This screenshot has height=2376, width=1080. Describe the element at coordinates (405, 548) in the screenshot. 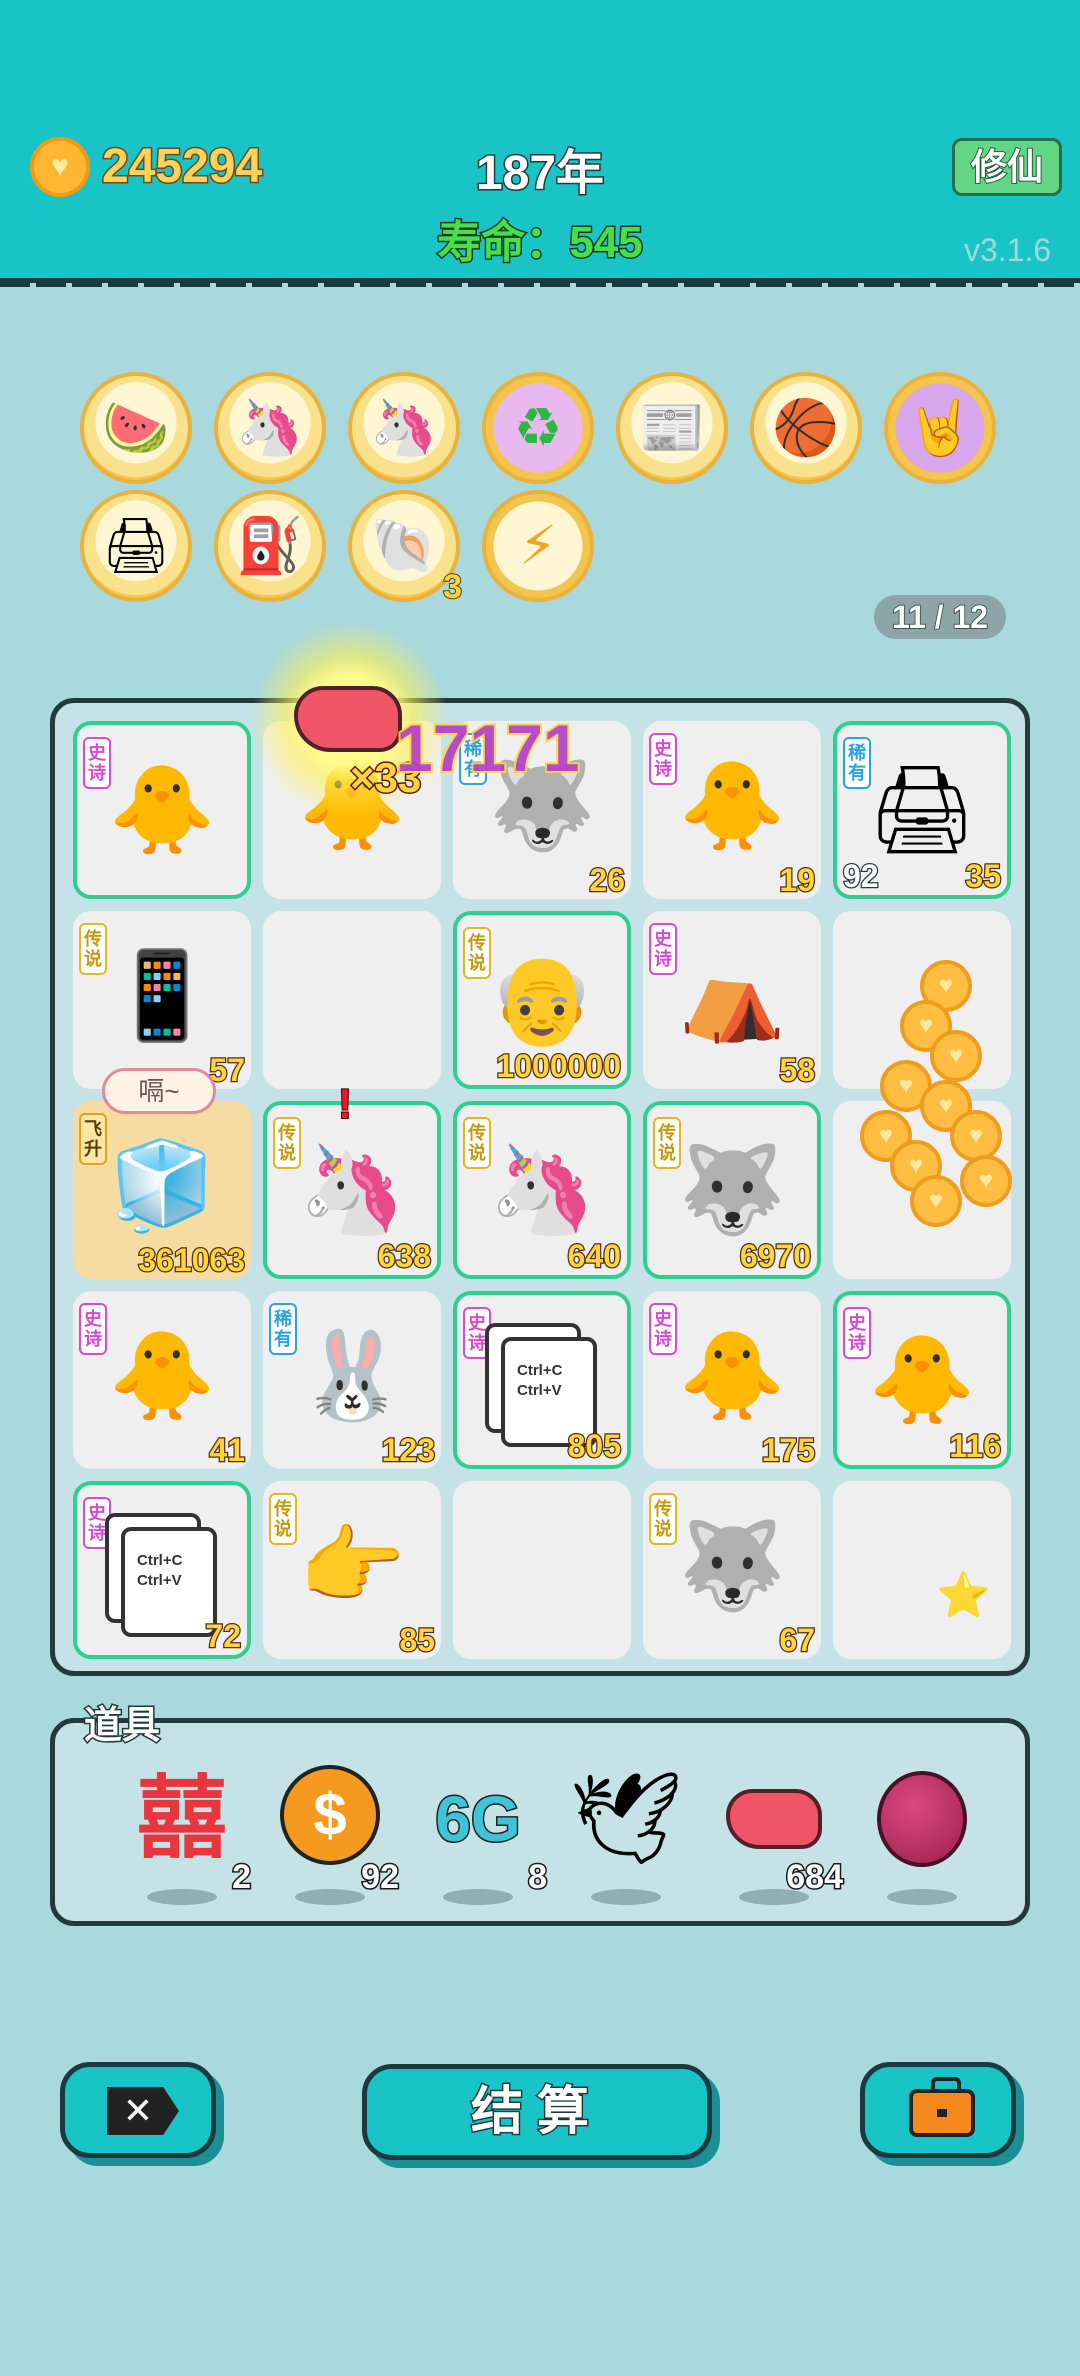

I see `shell-icon: 🐚 3` at that location.